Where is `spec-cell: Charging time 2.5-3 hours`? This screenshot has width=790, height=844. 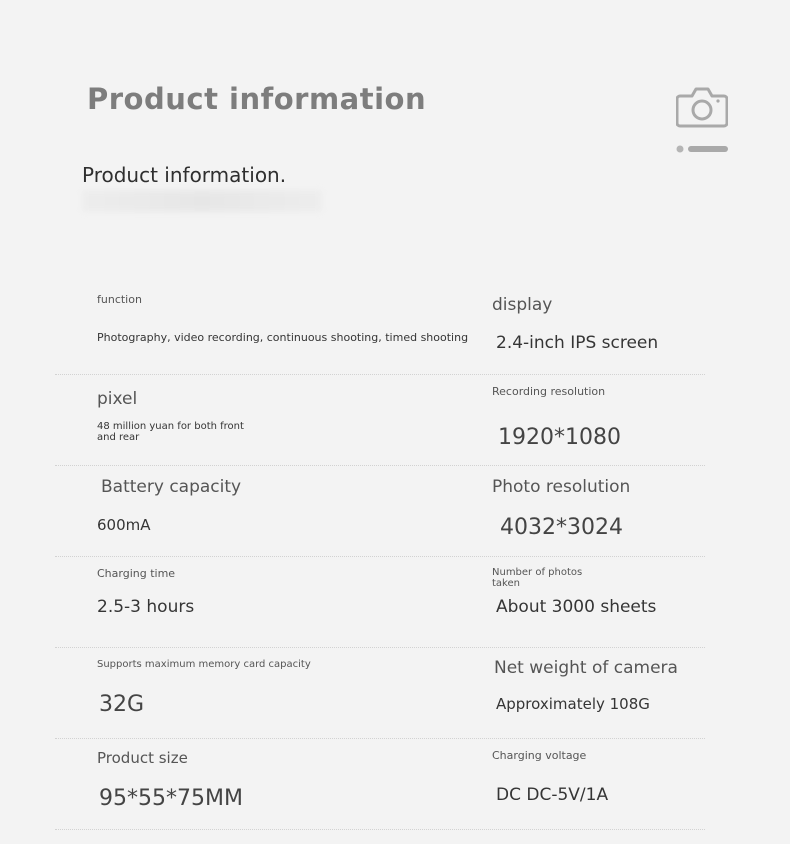 spec-cell: Charging time 2.5-3 hours is located at coordinates (277, 602).